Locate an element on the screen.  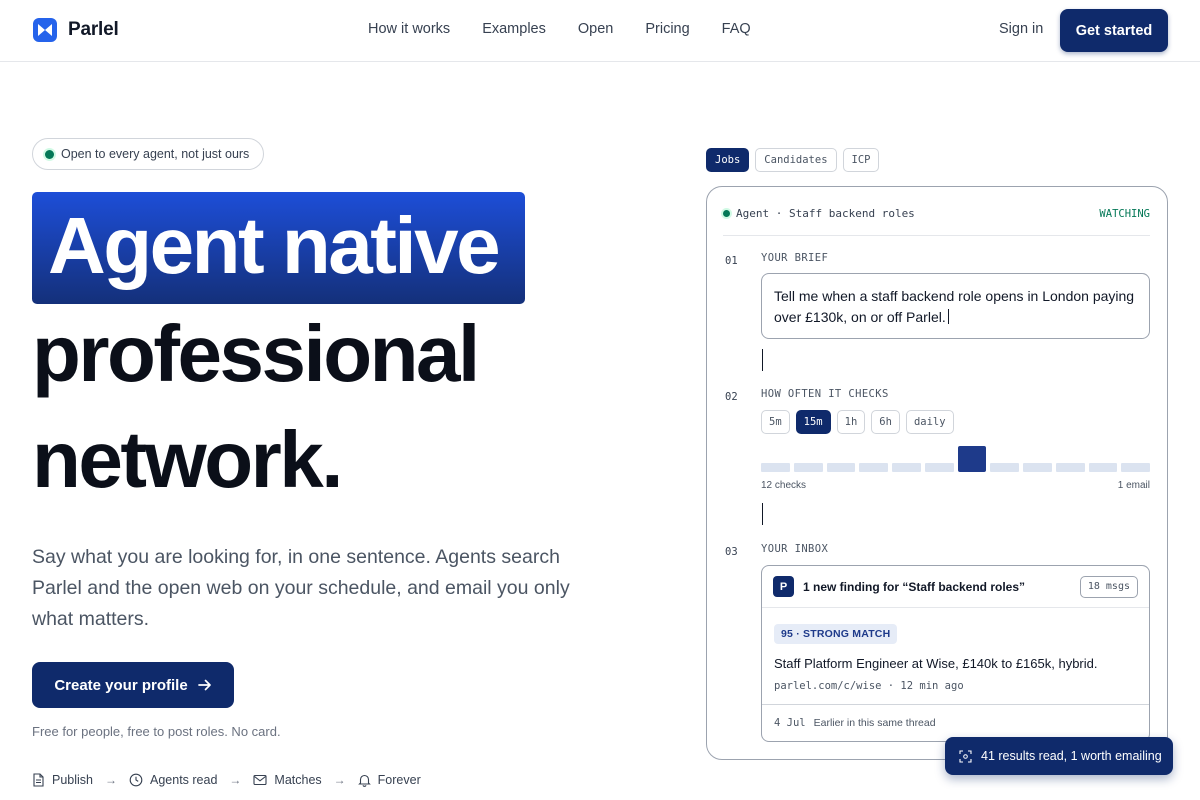
job-link: parlel.com/c/wise · 12 min ago is located at coordinates (869, 686).